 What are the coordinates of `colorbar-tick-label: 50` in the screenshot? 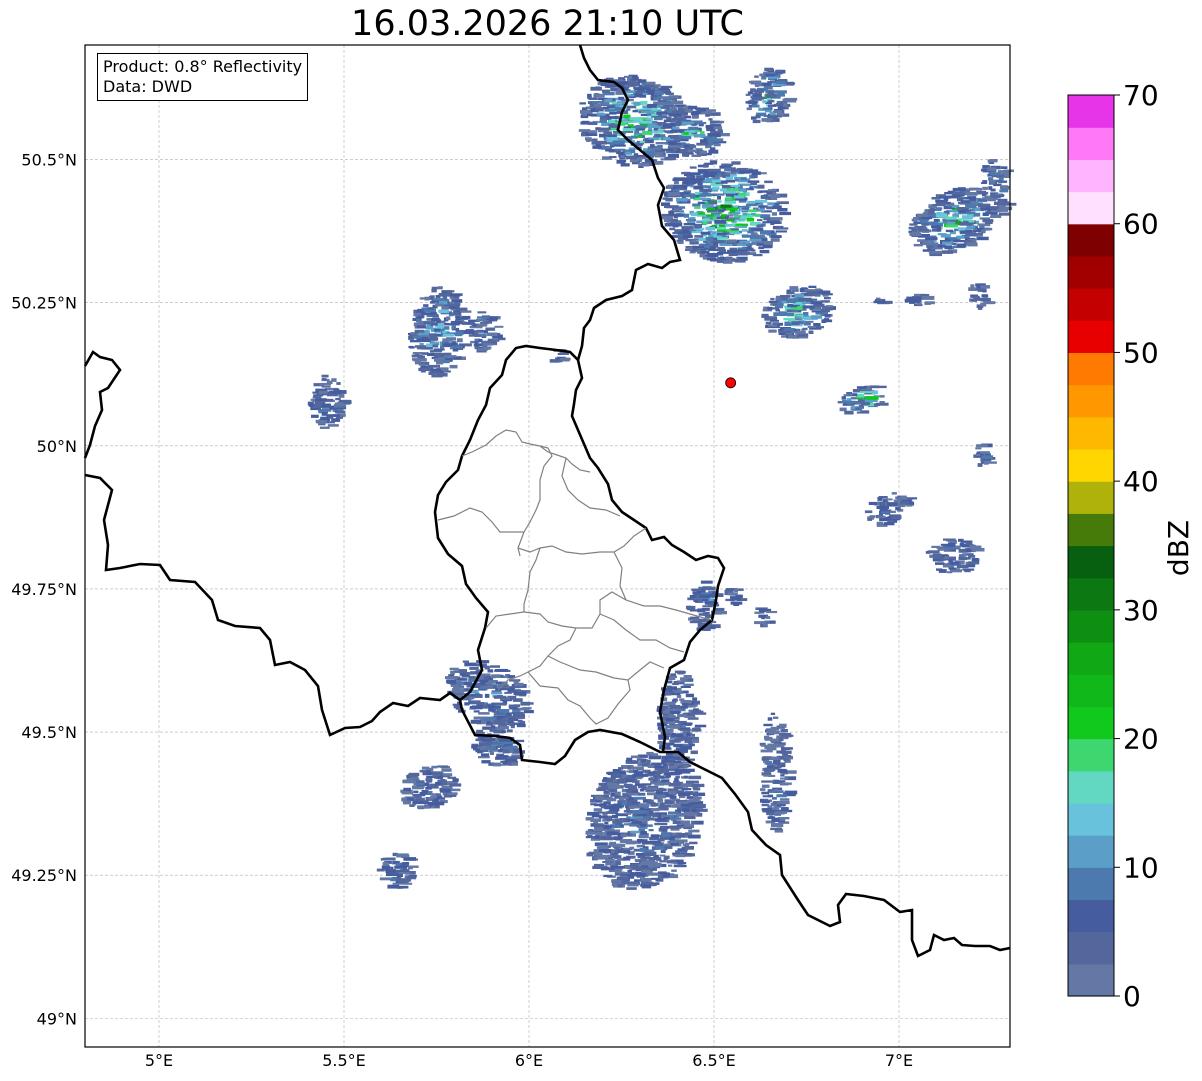 It's located at (1141, 352).